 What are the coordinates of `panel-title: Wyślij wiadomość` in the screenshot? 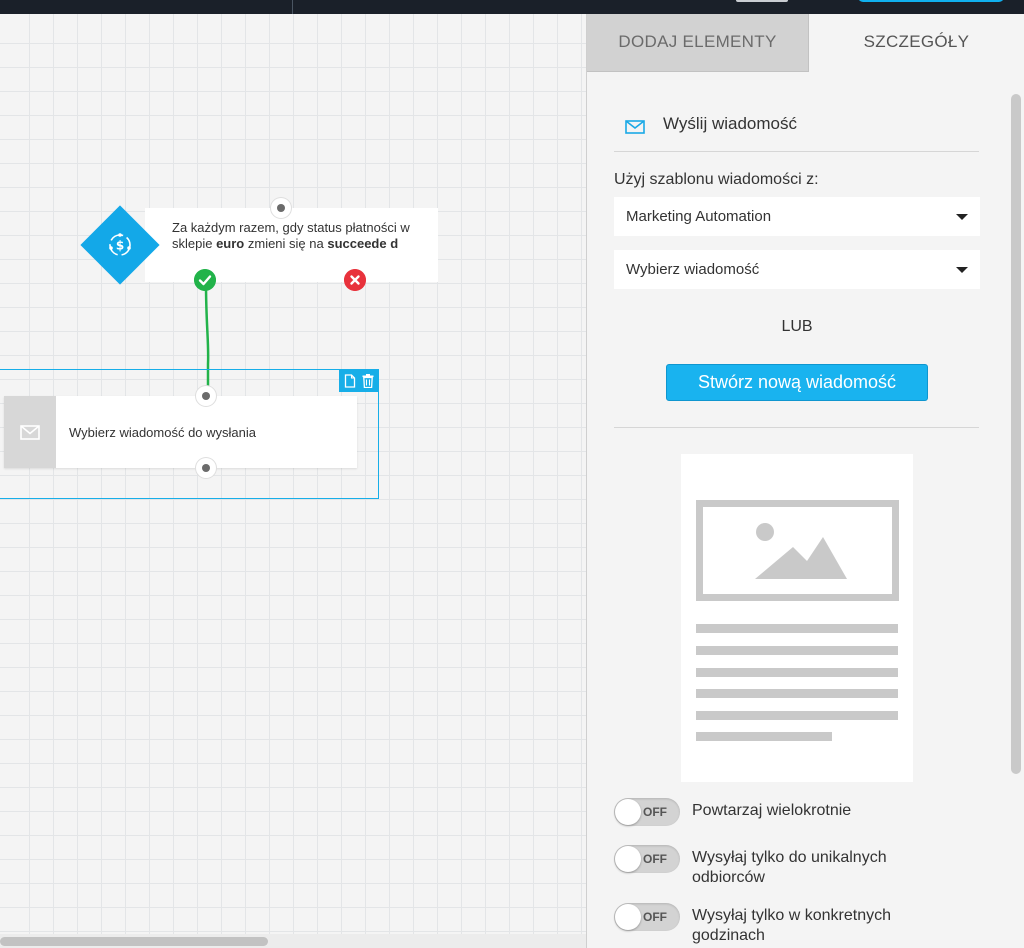 It's located at (730, 123).